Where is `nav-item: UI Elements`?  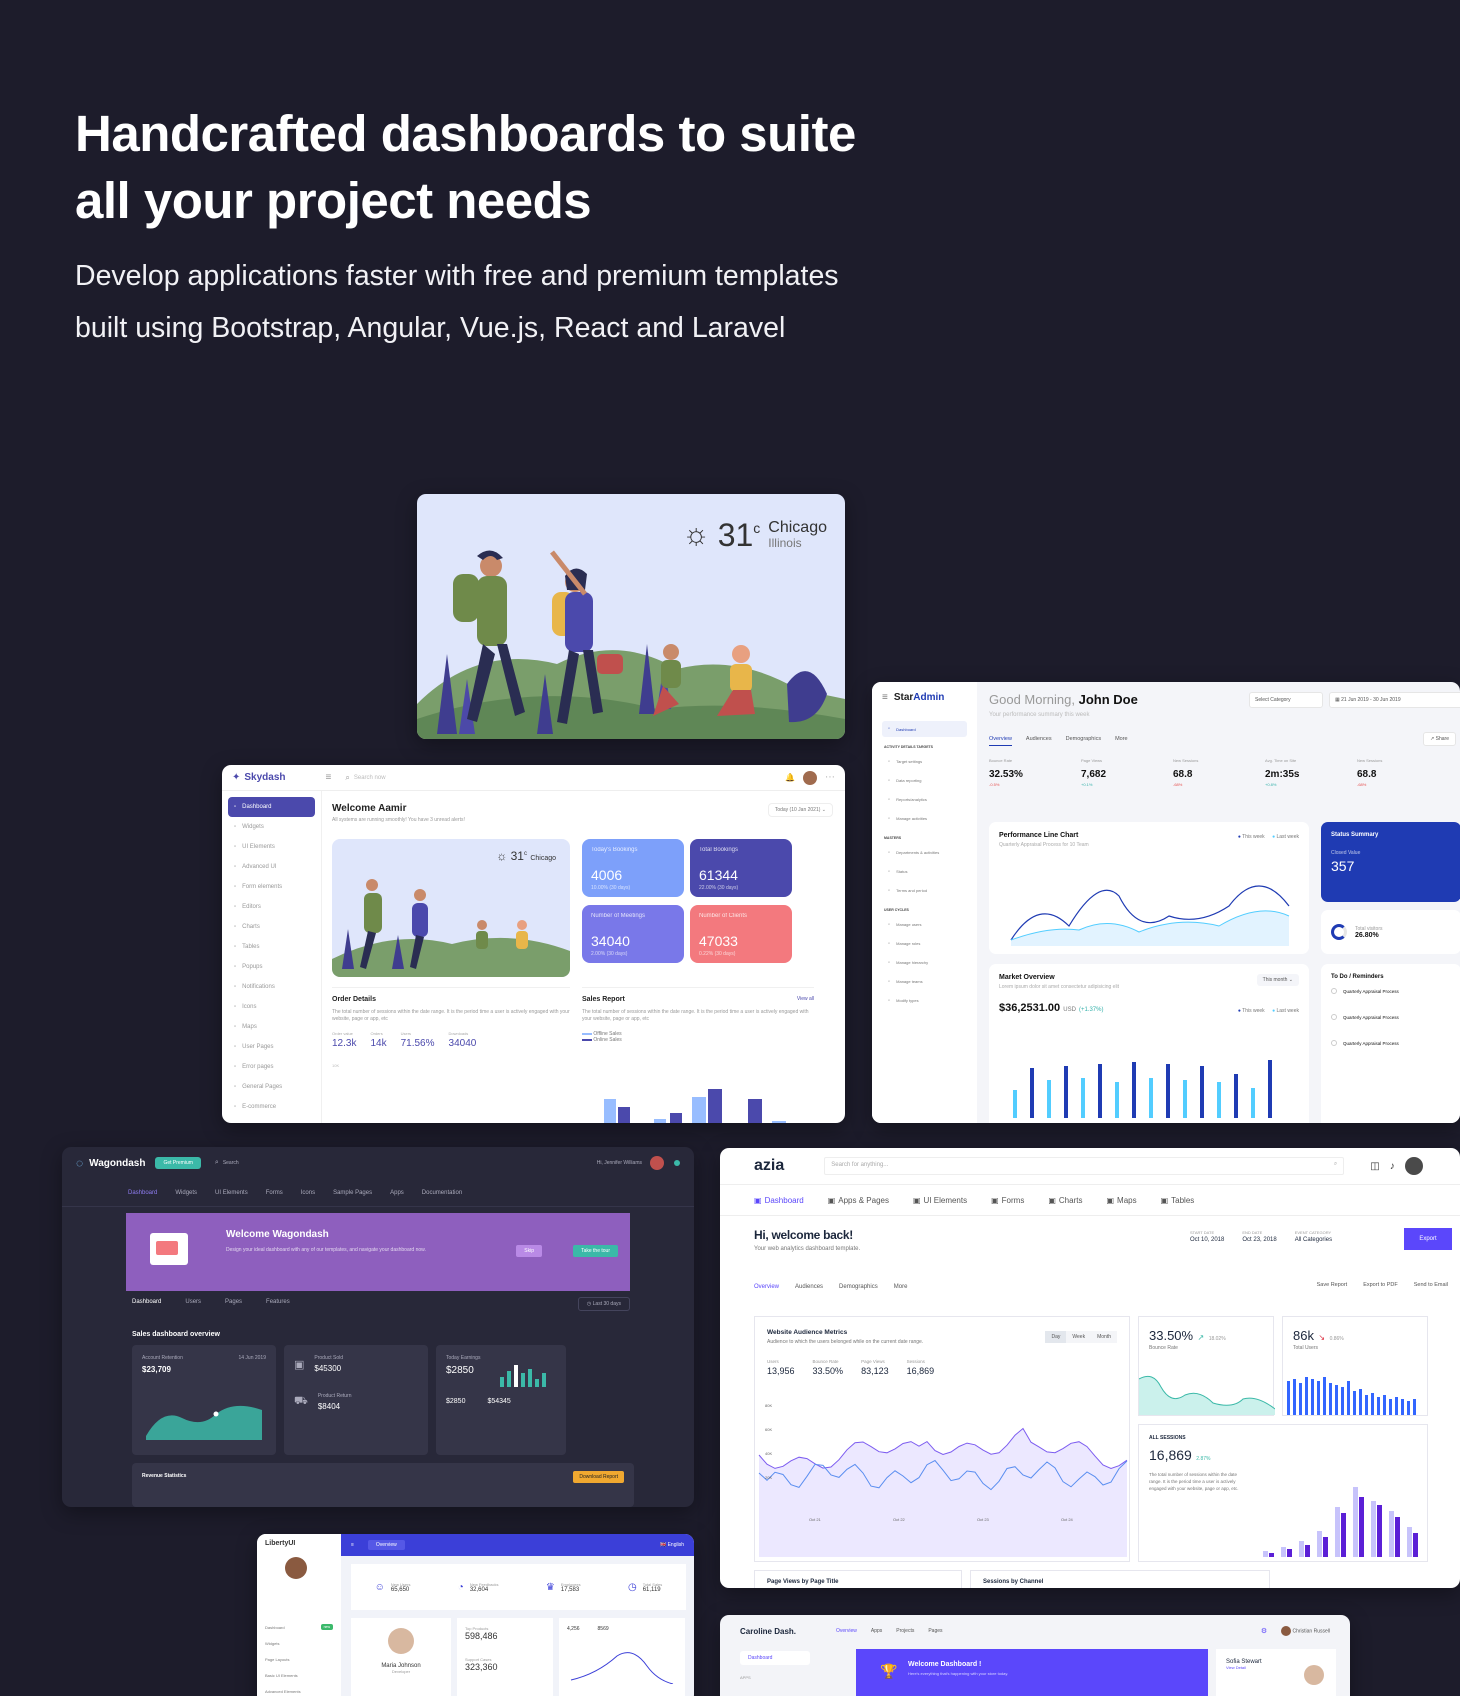 nav-item: UI Elements is located at coordinates (231, 1193).